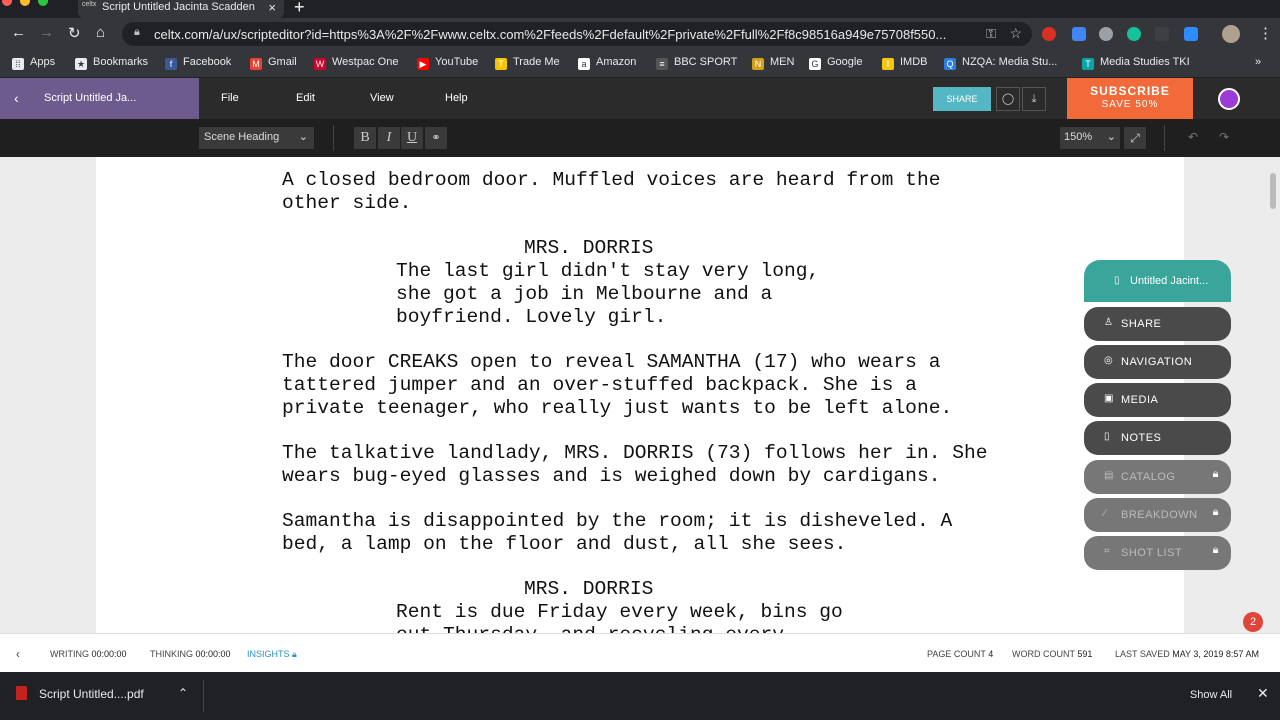  What do you see at coordinates (607, 63) in the screenshot?
I see `bookmark-item: a Amazon` at bounding box center [607, 63].